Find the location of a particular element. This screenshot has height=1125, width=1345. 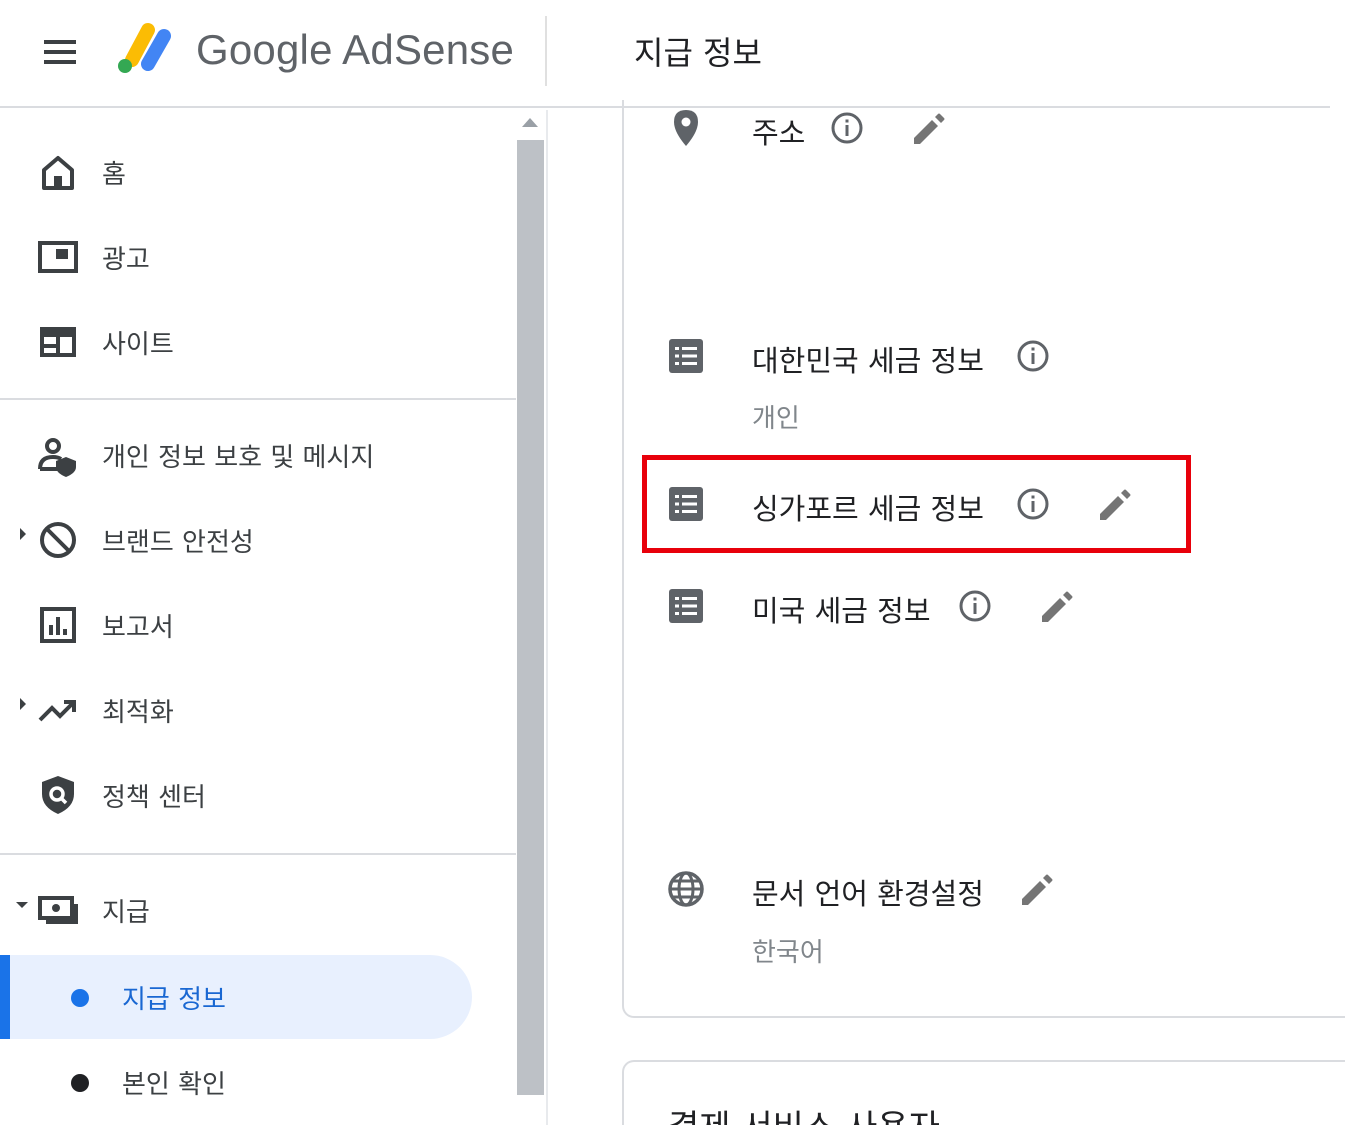

sidebar-item-policy-center: 정책 센터 is located at coordinates (258, 795).